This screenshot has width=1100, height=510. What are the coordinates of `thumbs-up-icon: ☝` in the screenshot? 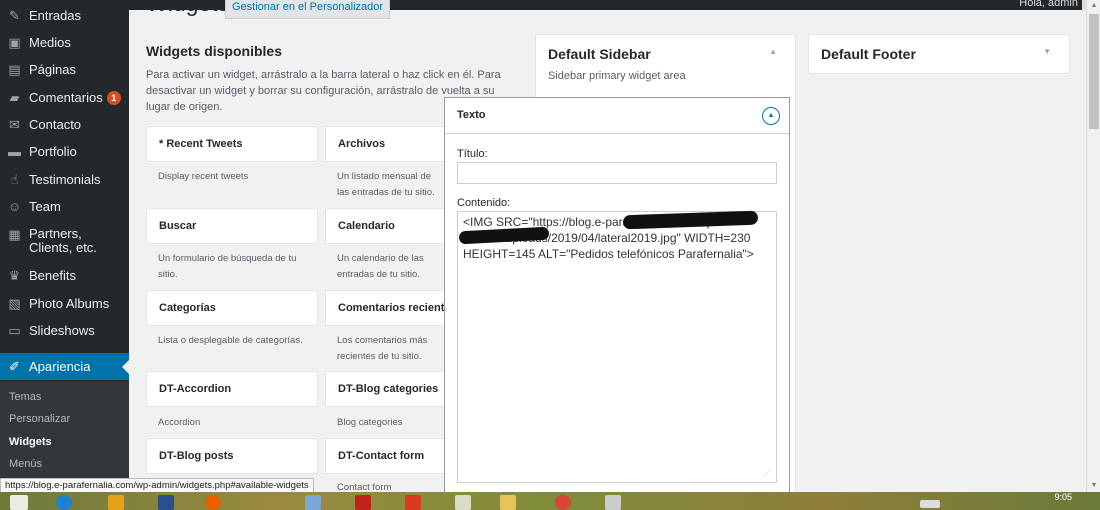 It's located at (14, 179).